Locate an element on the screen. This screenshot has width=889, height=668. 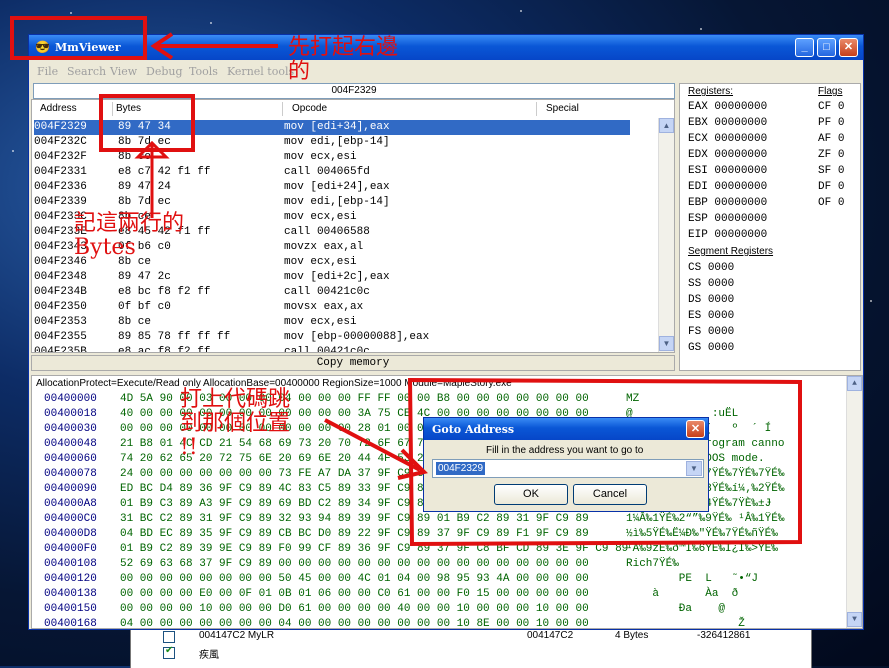
row-opcode: call 00421c0c is located at coordinates (327, 349).